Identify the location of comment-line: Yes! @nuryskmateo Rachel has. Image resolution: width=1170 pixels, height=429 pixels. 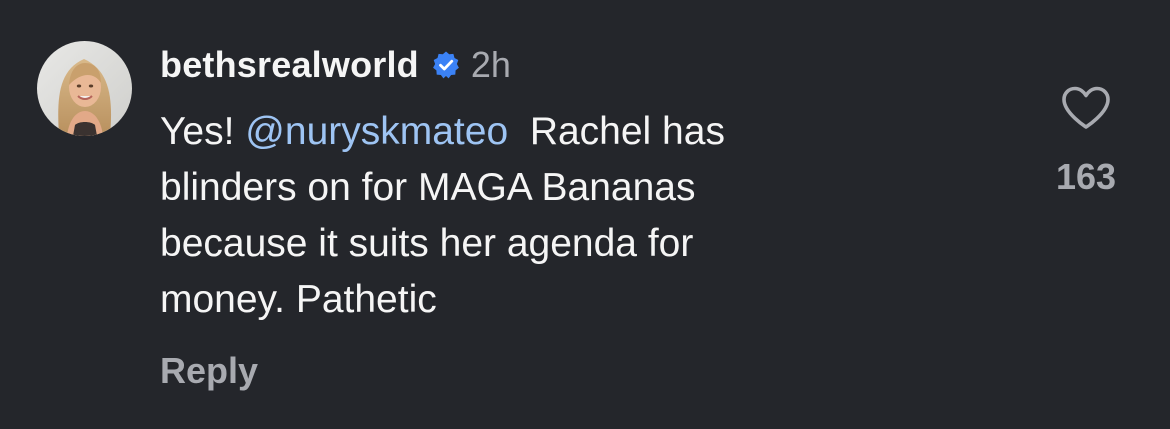
(540, 132).